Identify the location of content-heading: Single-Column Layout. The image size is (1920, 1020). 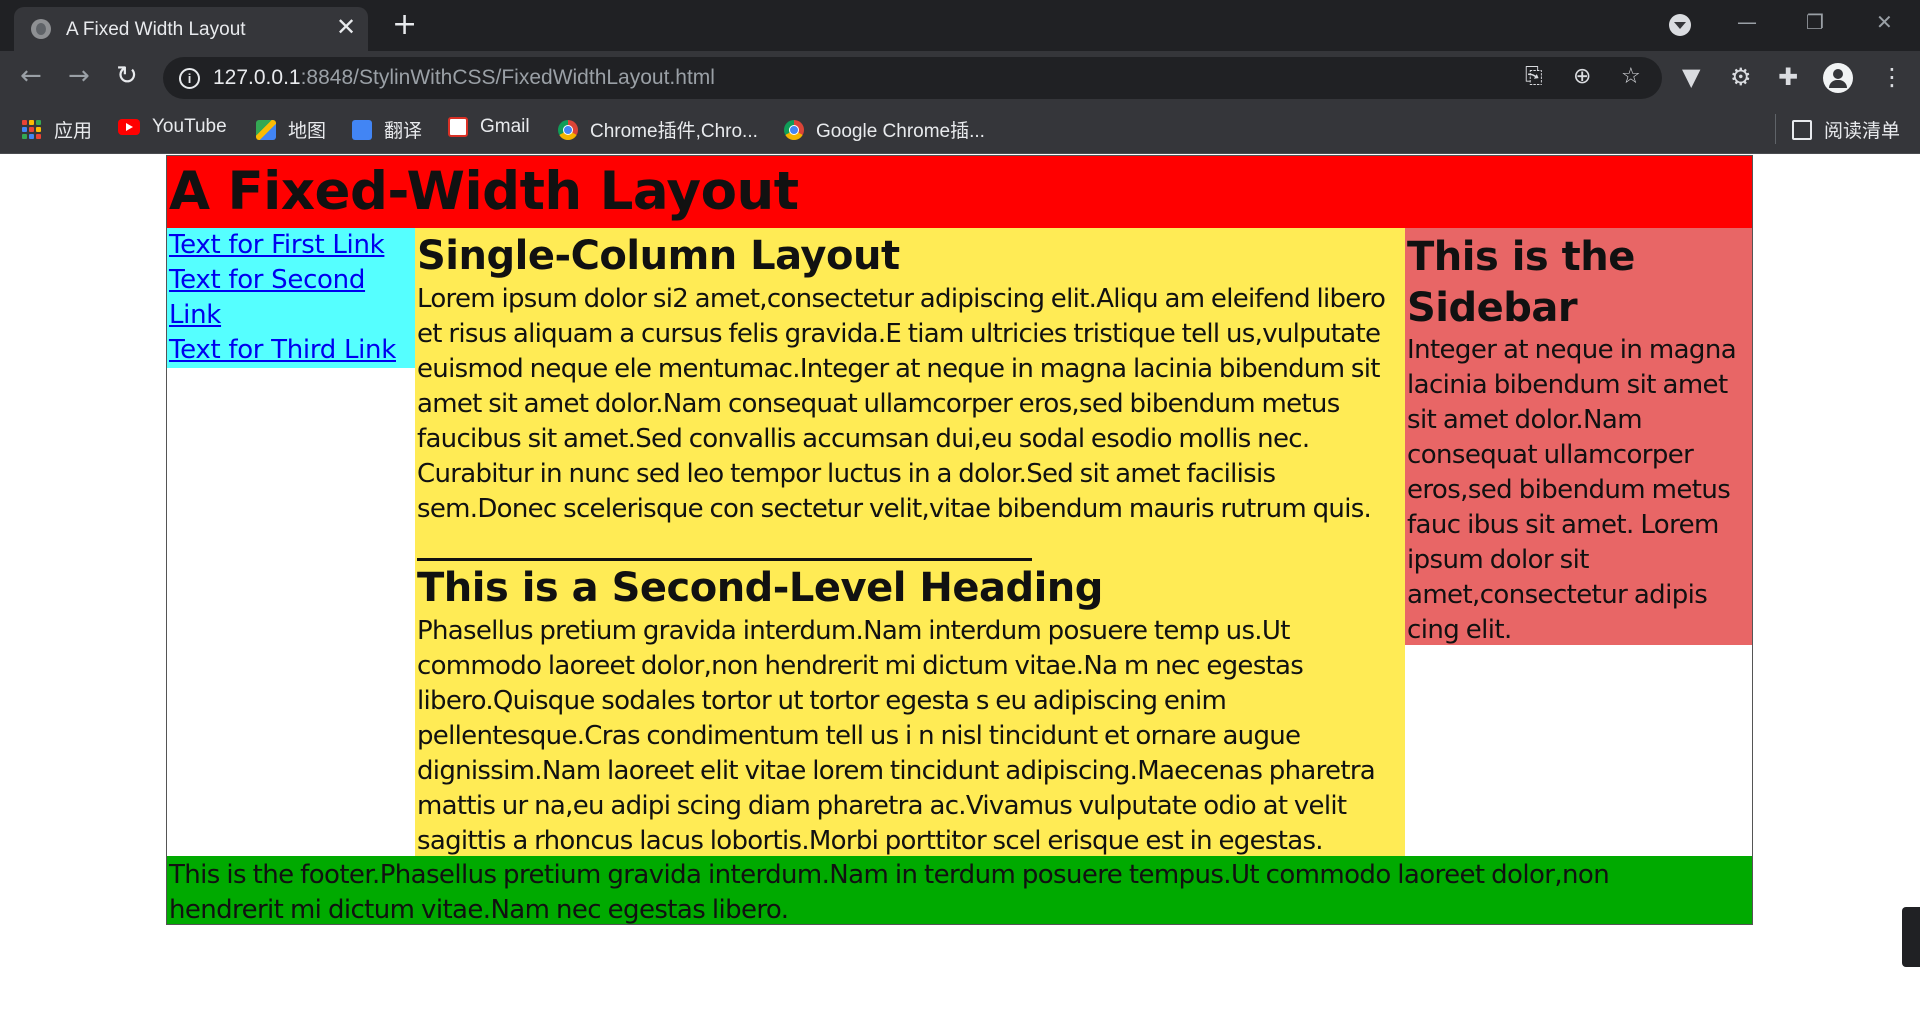
(658, 256).